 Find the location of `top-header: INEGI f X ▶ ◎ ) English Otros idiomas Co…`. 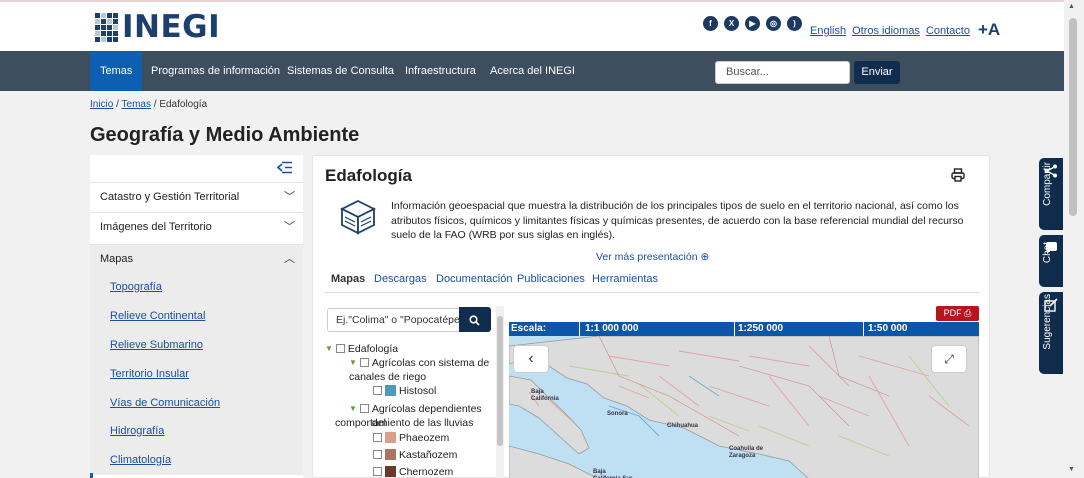

top-header: INEGI f X ▶ ◎ ) English Otros idiomas Co… is located at coordinates (532, 25).